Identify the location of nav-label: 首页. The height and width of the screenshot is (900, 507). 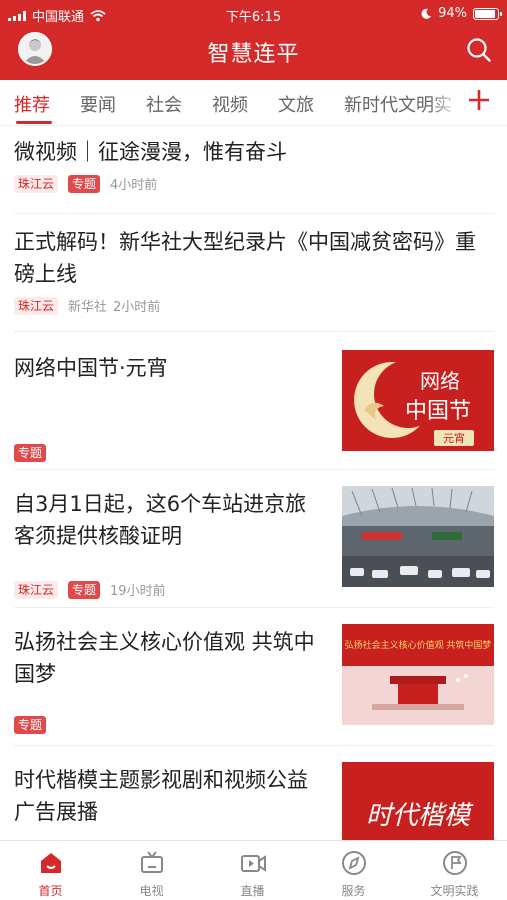
(50, 891).